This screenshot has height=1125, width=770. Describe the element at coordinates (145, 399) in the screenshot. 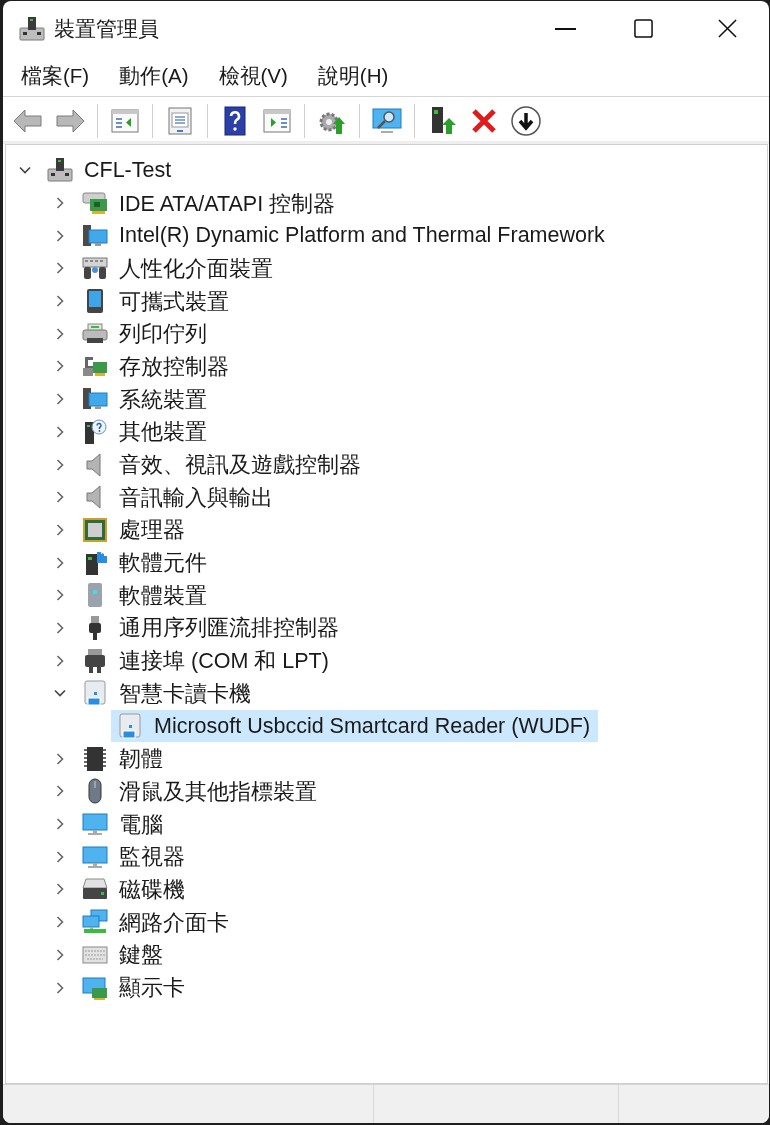

I see `tree-item: 系統裝置` at that location.